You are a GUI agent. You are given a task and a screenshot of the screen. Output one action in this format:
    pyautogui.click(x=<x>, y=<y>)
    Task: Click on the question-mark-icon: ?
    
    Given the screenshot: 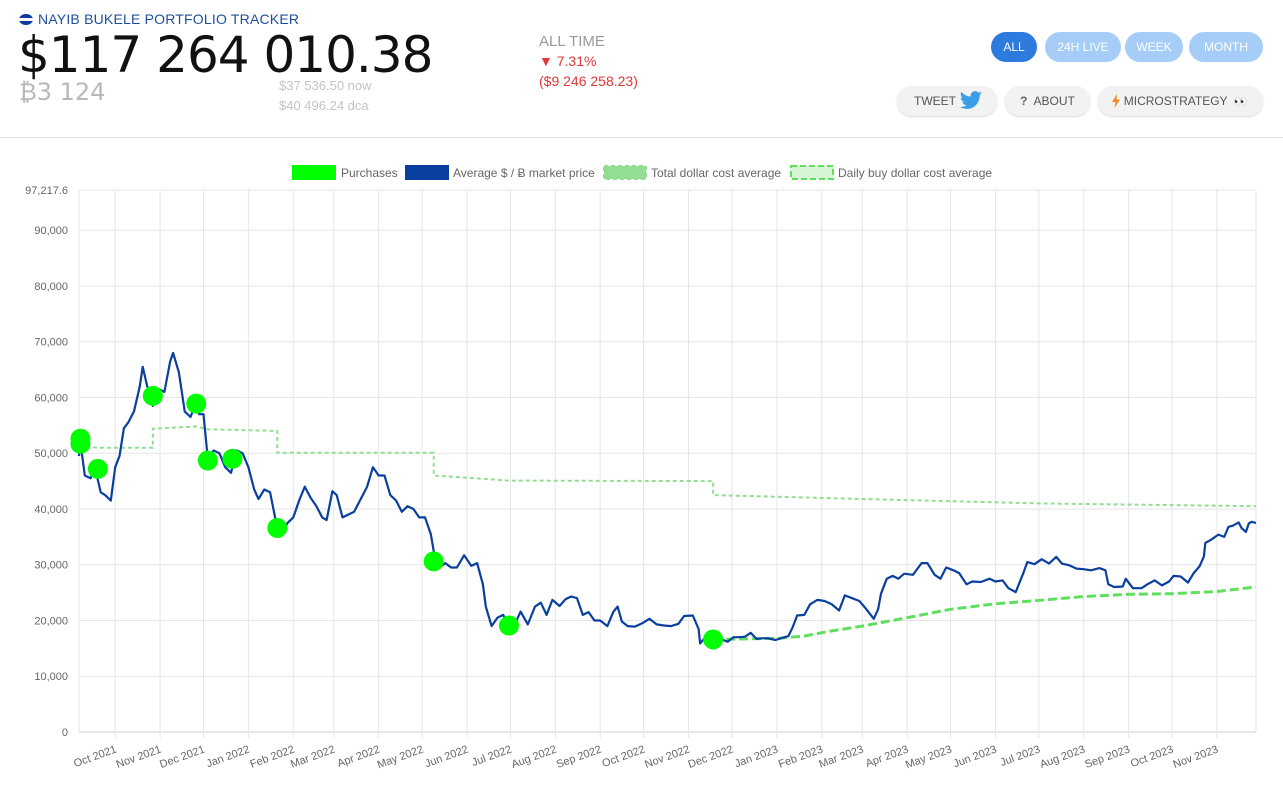 What is the action you would take?
    pyautogui.click(x=1024, y=101)
    